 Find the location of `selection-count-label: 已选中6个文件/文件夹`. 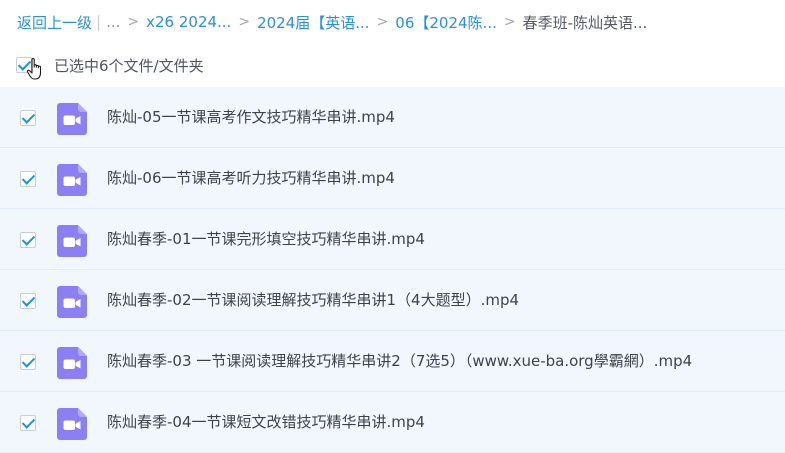

selection-count-label: 已选中6个文件/文件夹 is located at coordinates (129, 65).